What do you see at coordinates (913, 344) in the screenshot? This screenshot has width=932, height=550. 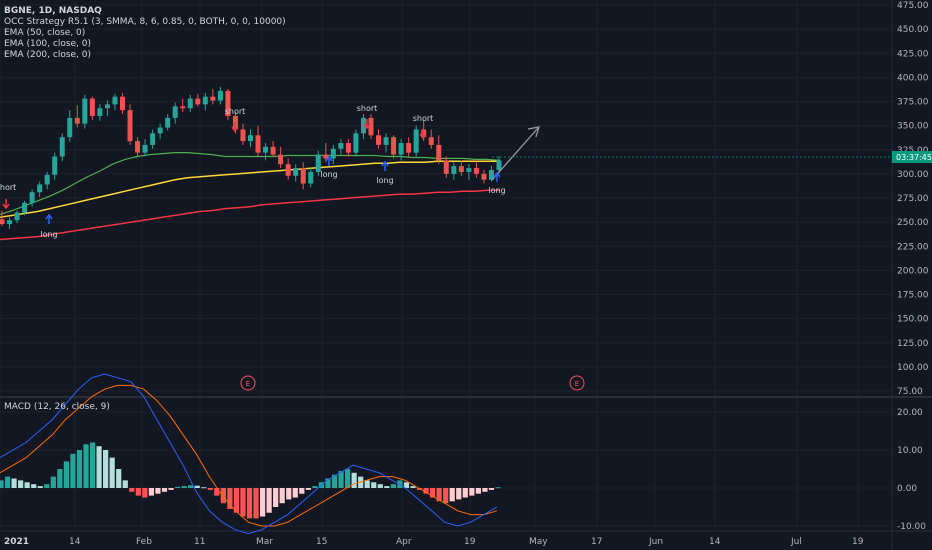 I see `price-tick-label: 125.00` at bounding box center [913, 344].